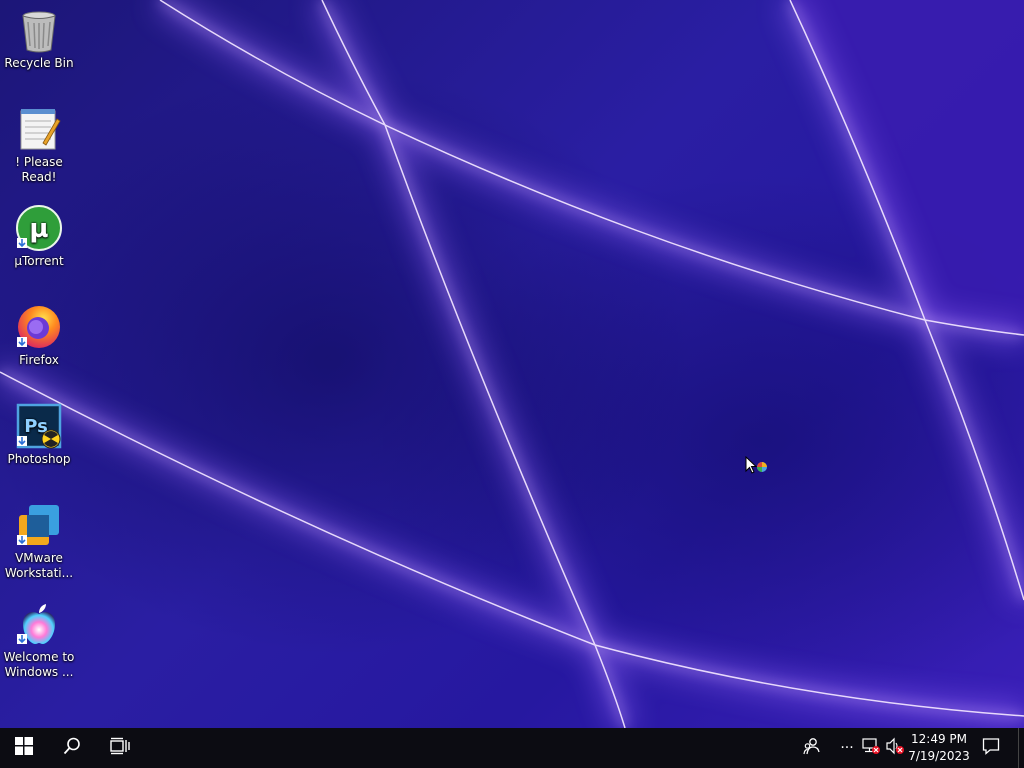 The width and height of the screenshot is (1024, 768). I want to click on people-icon, so click(812, 748).